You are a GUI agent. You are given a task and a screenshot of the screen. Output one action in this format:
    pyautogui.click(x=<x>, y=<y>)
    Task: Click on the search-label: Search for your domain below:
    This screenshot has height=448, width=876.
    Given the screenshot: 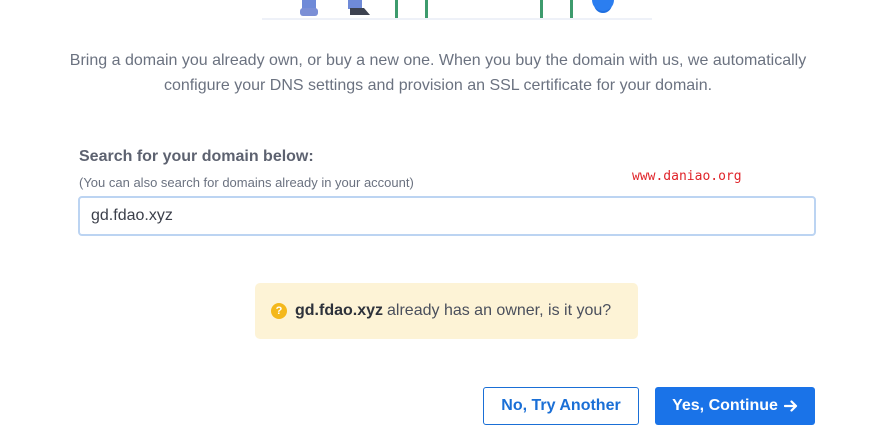 What is the action you would take?
    pyautogui.click(x=196, y=156)
    